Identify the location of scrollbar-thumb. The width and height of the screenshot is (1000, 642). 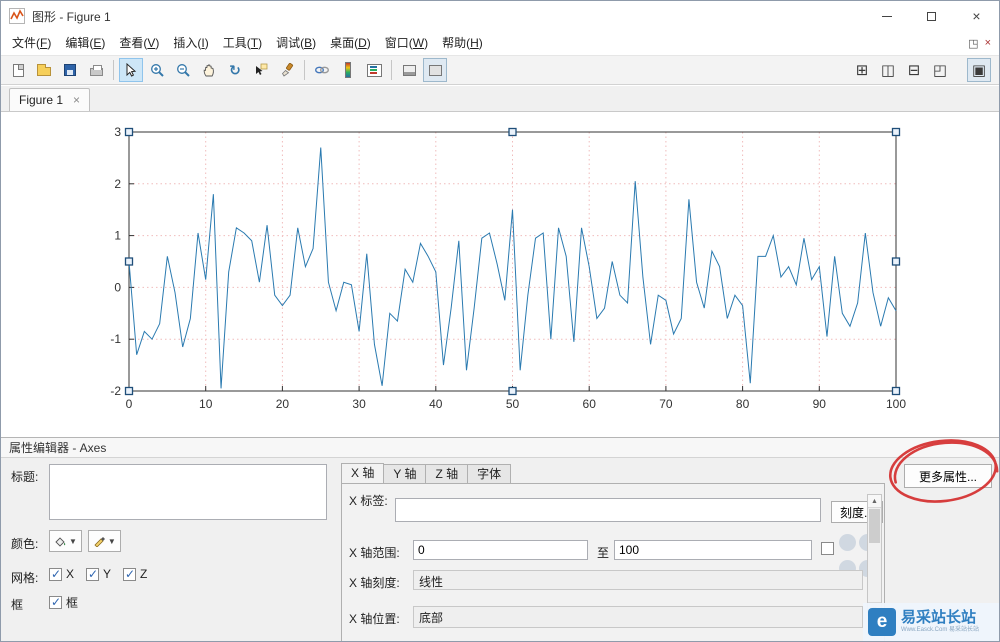
(874, 526).